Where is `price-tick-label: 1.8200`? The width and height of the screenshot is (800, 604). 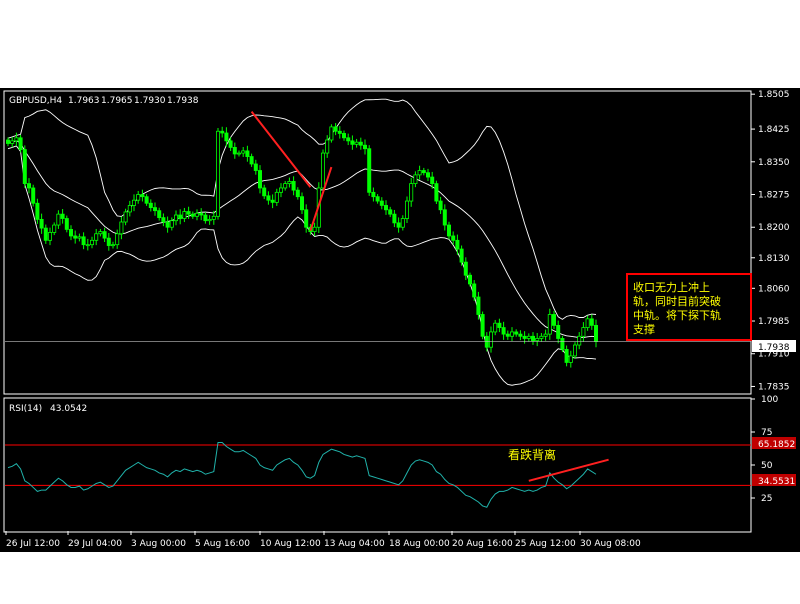 price-tick-label: 1.8200 is located at coordinates (774, 228).